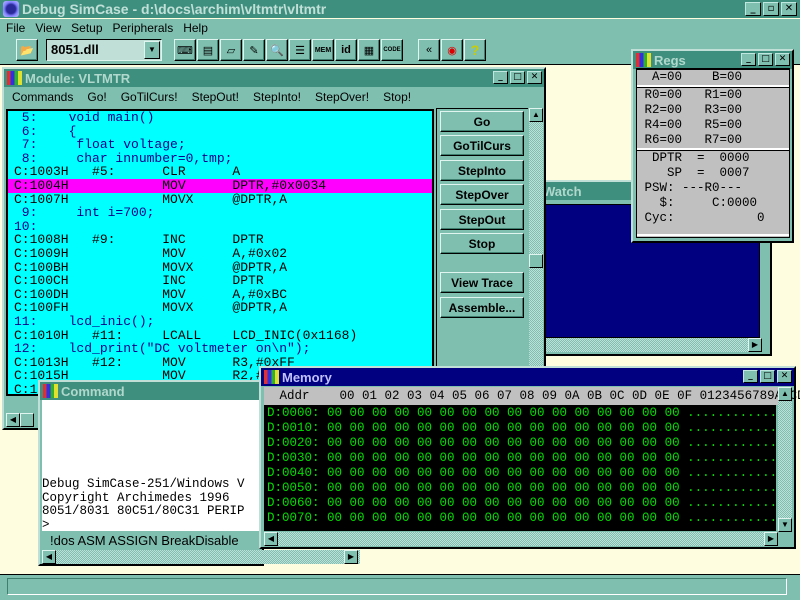  What do you see at coordinates (42, 97) in the screenshot?
I see `module-menu-commands: Commands` at bounding box center [42, 97].